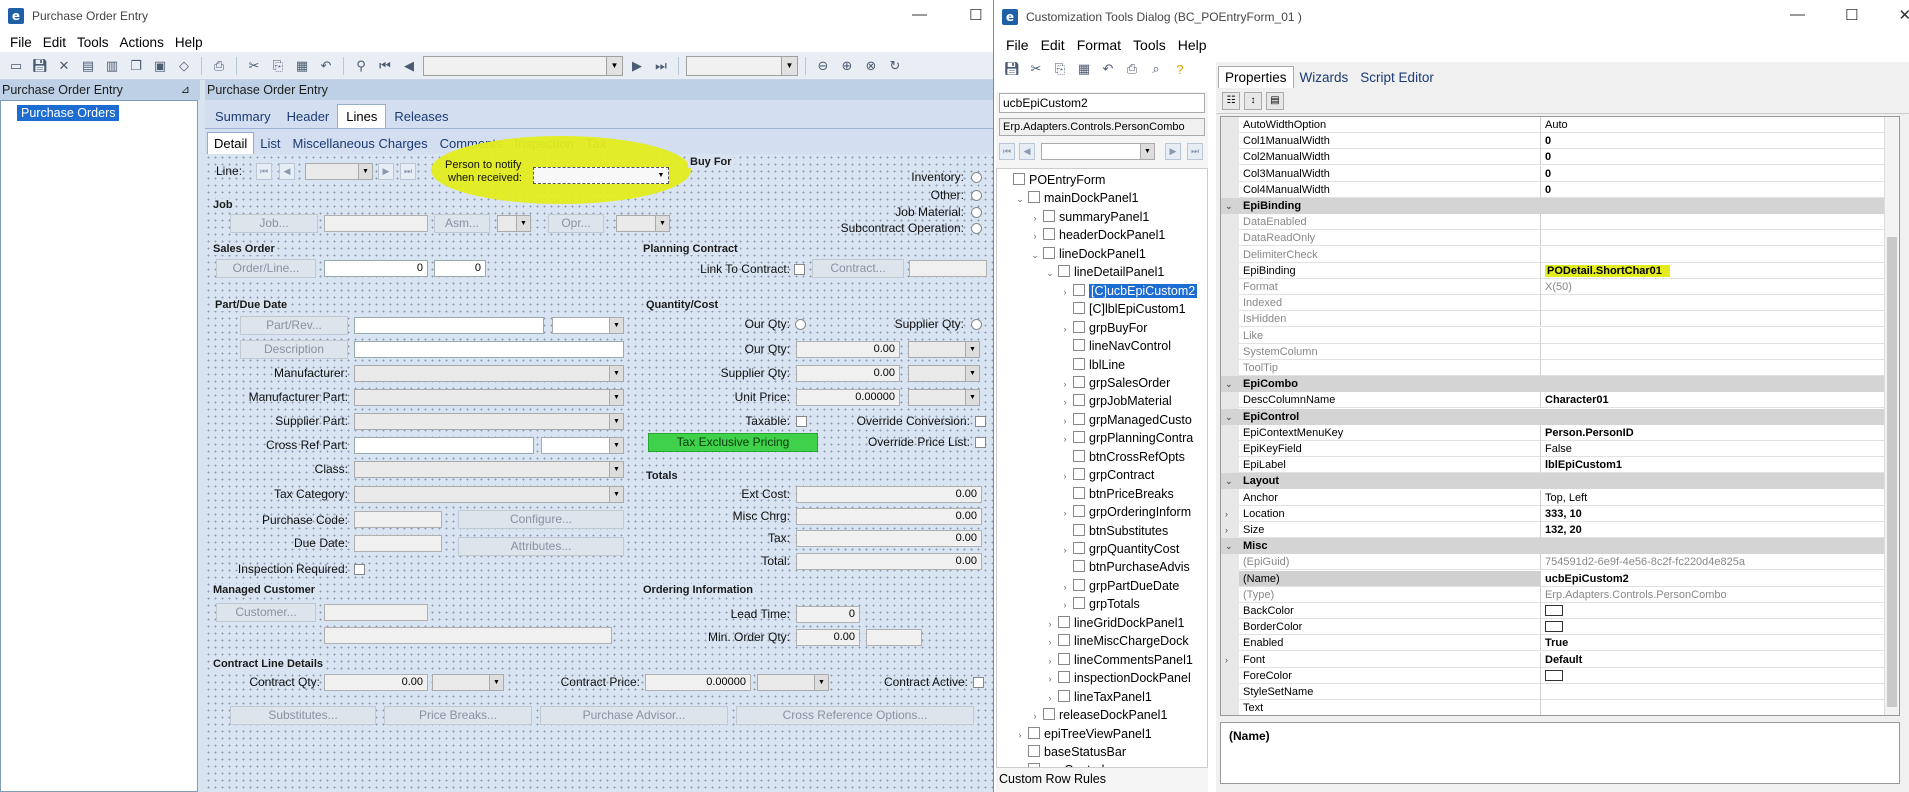 Image resolution: width=1909 pixels, height=792 pixels. Describe the element at coordinates (1797, 15) in the screenshot. I see `custom-minimize-icon: —` at that location.